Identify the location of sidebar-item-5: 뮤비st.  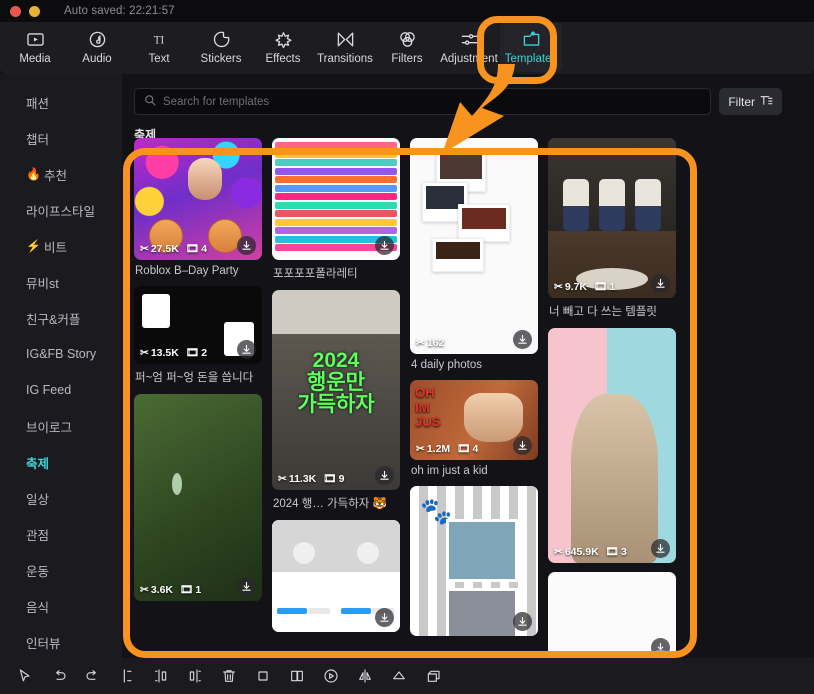
(61, 282).